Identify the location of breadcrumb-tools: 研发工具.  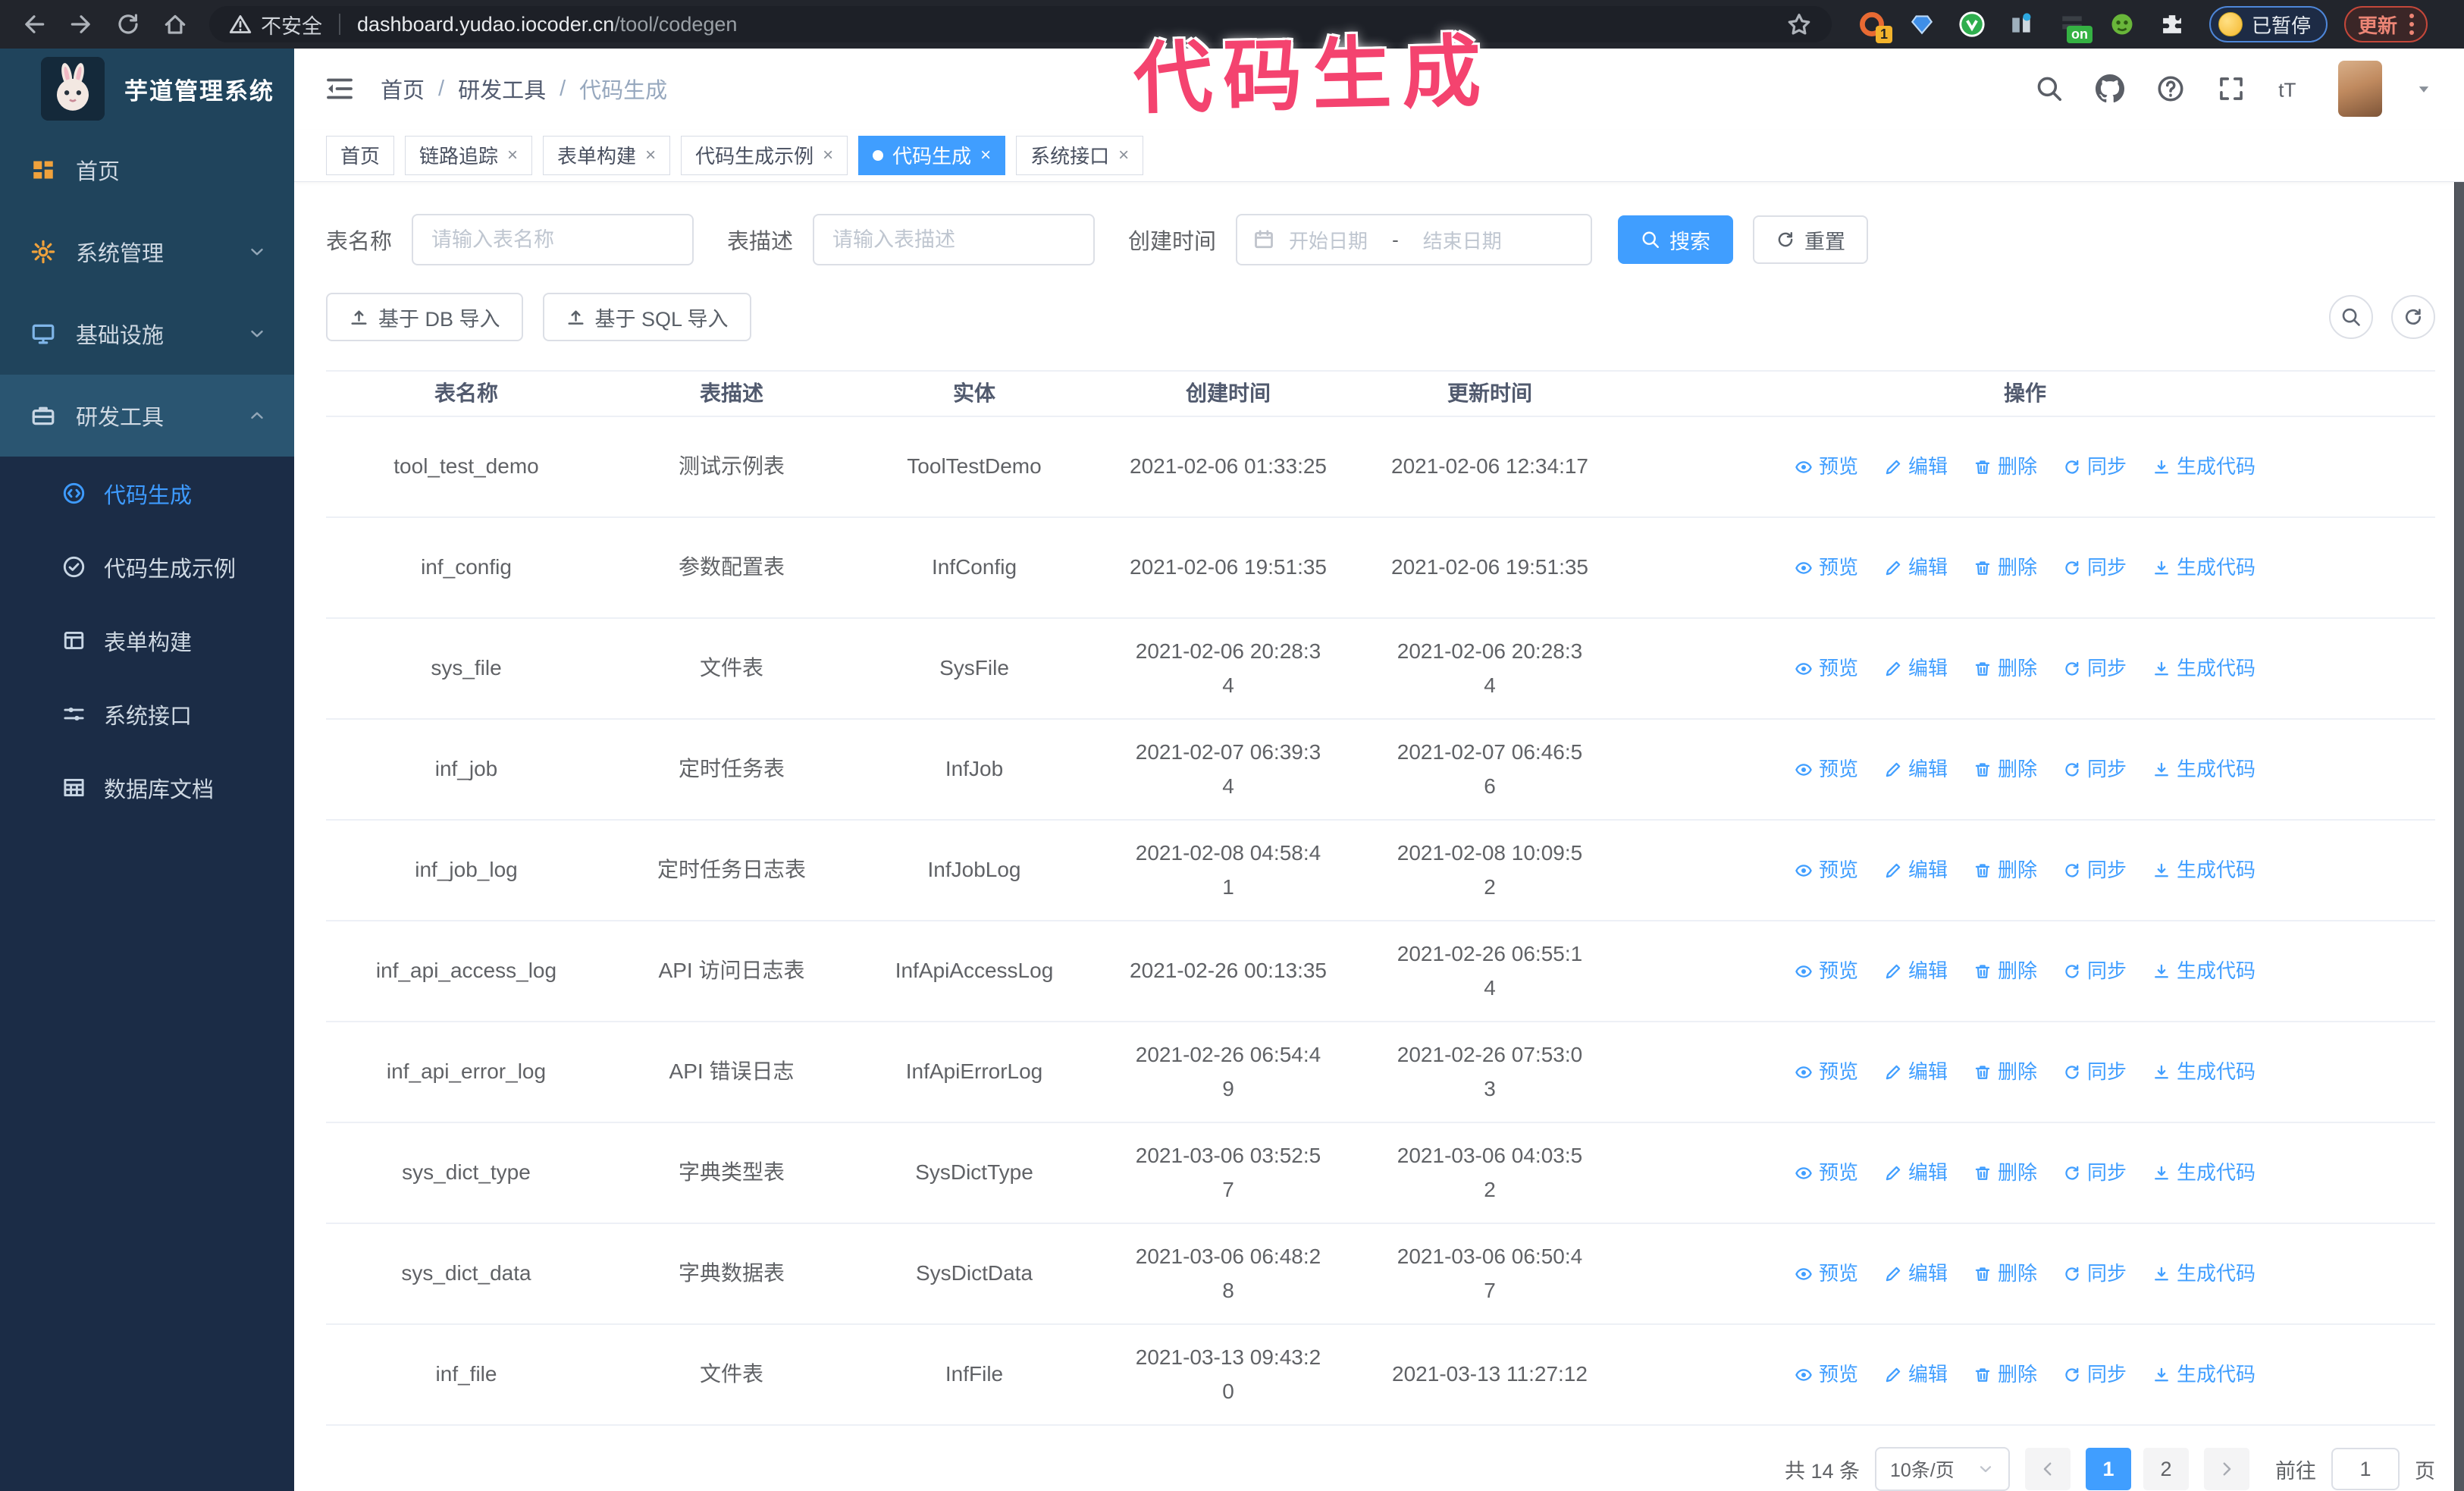
(502, 89).